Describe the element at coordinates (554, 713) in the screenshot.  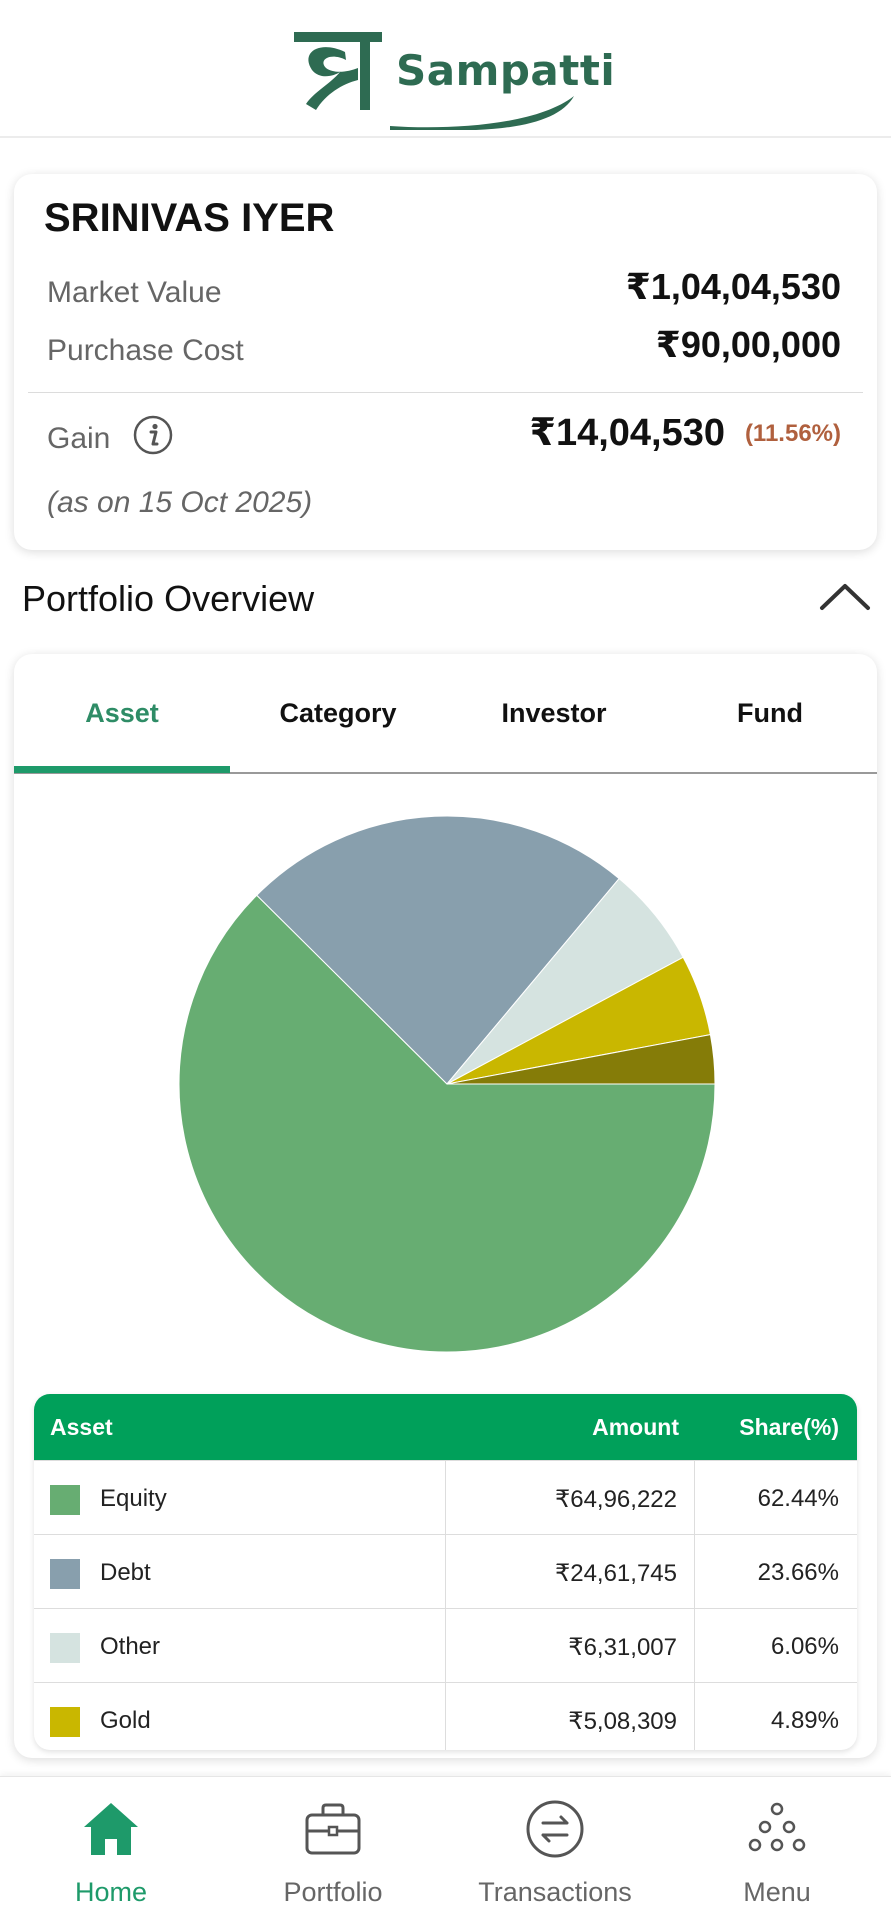
I see `tab-investor: Investor` at that location.